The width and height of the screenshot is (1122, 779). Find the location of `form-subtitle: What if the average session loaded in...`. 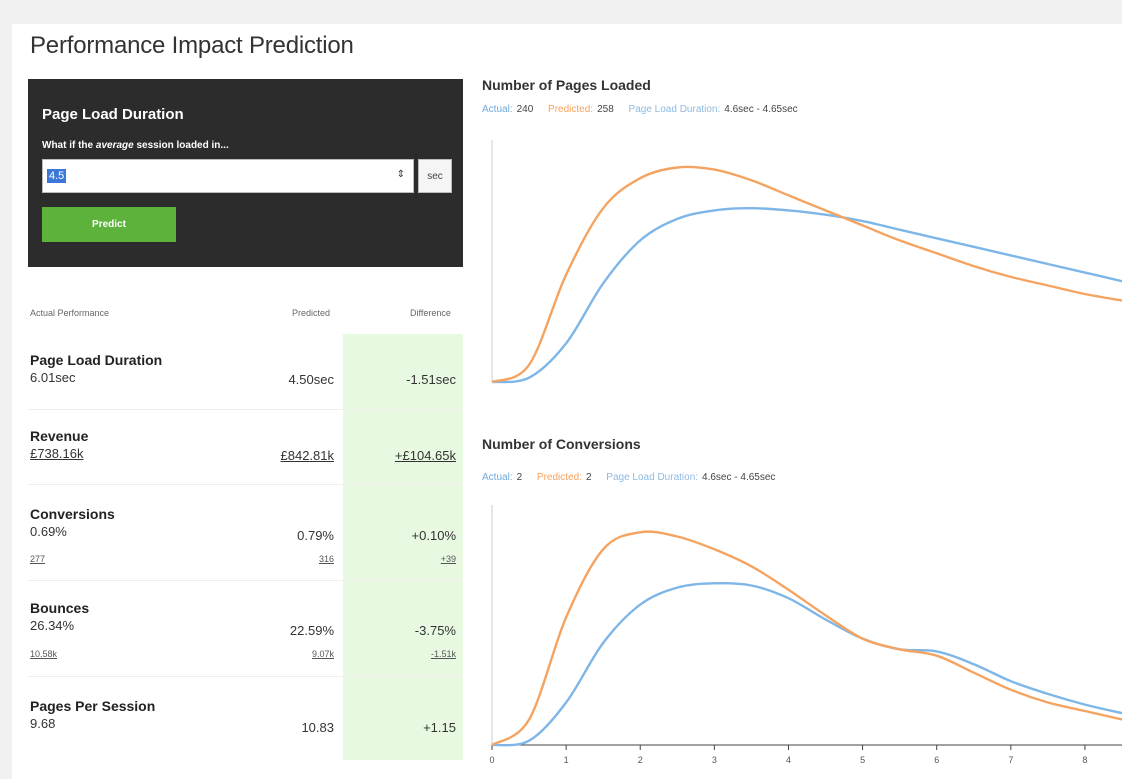

form-subtitle: What if the average session loaded in... is located at coordinates (135, 145).